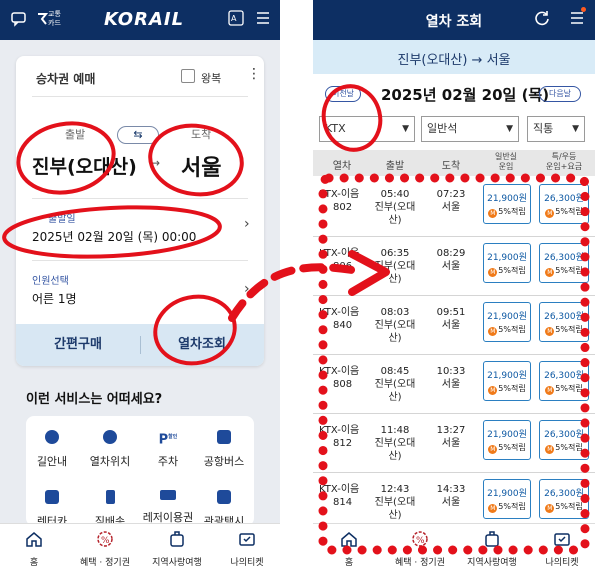 The width and height of the screenshot is (595, 574). I want to click on service-train-location: 열차위치, so click(110, 449).